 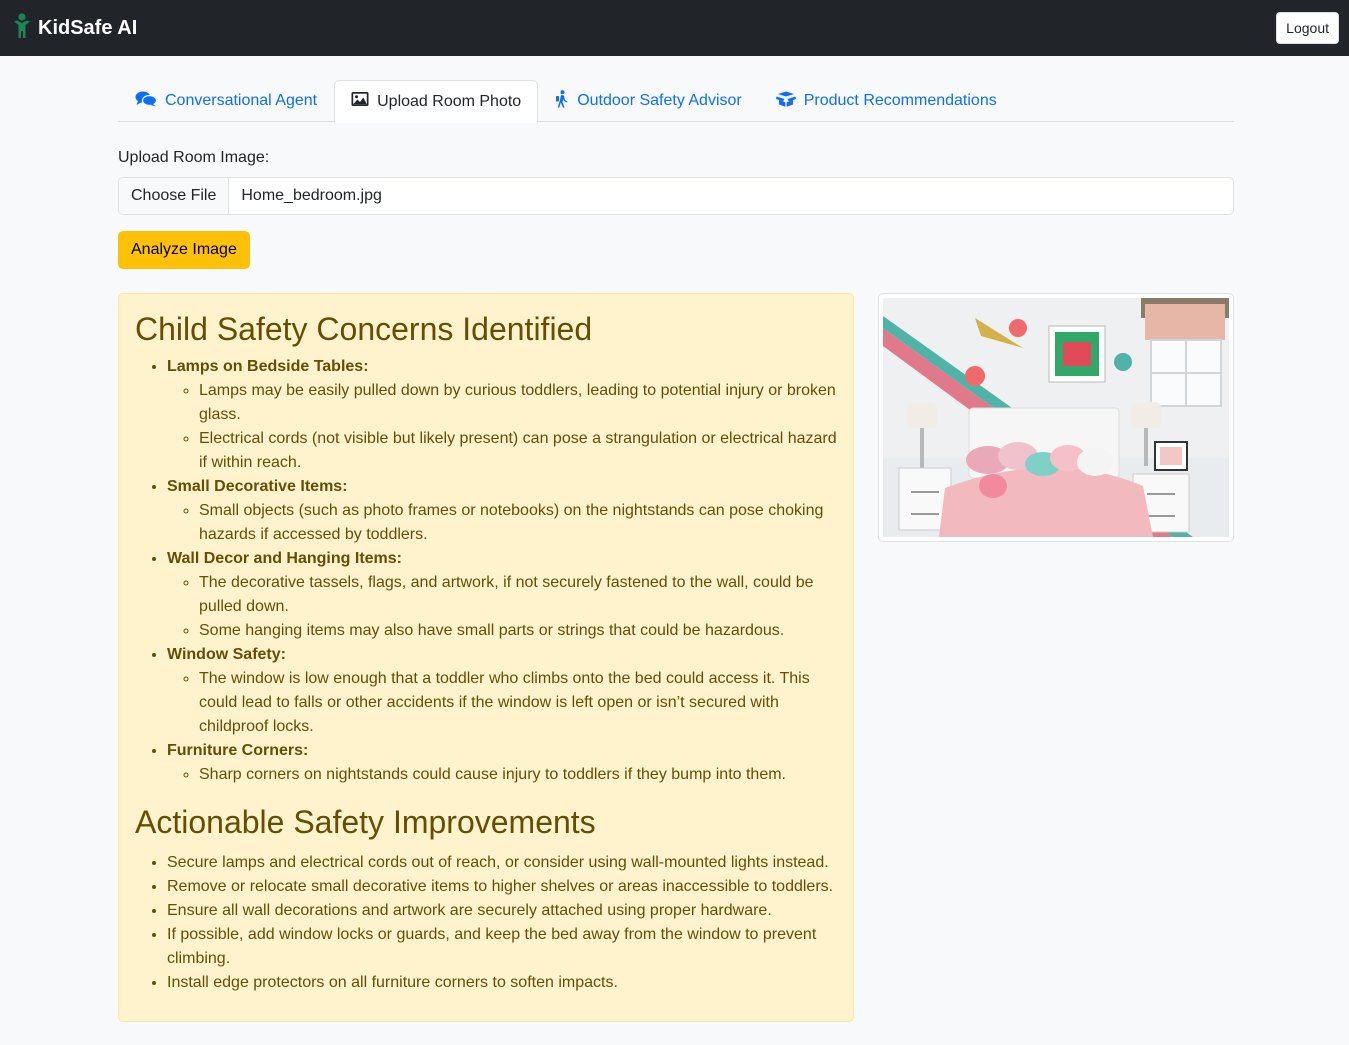 What do you see at coordinates (268, 366) in the screenshot?
I see `concern-title: Lamps on Bedside Tables:` at bounding box center [268, 366].